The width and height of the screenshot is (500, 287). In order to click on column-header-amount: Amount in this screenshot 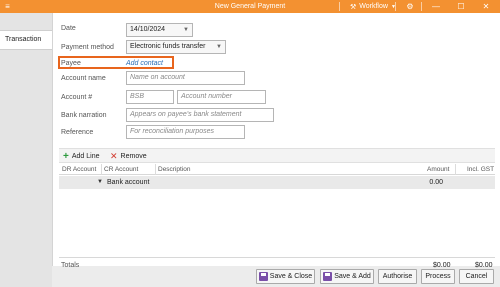, I will do `click(438, 169)`.